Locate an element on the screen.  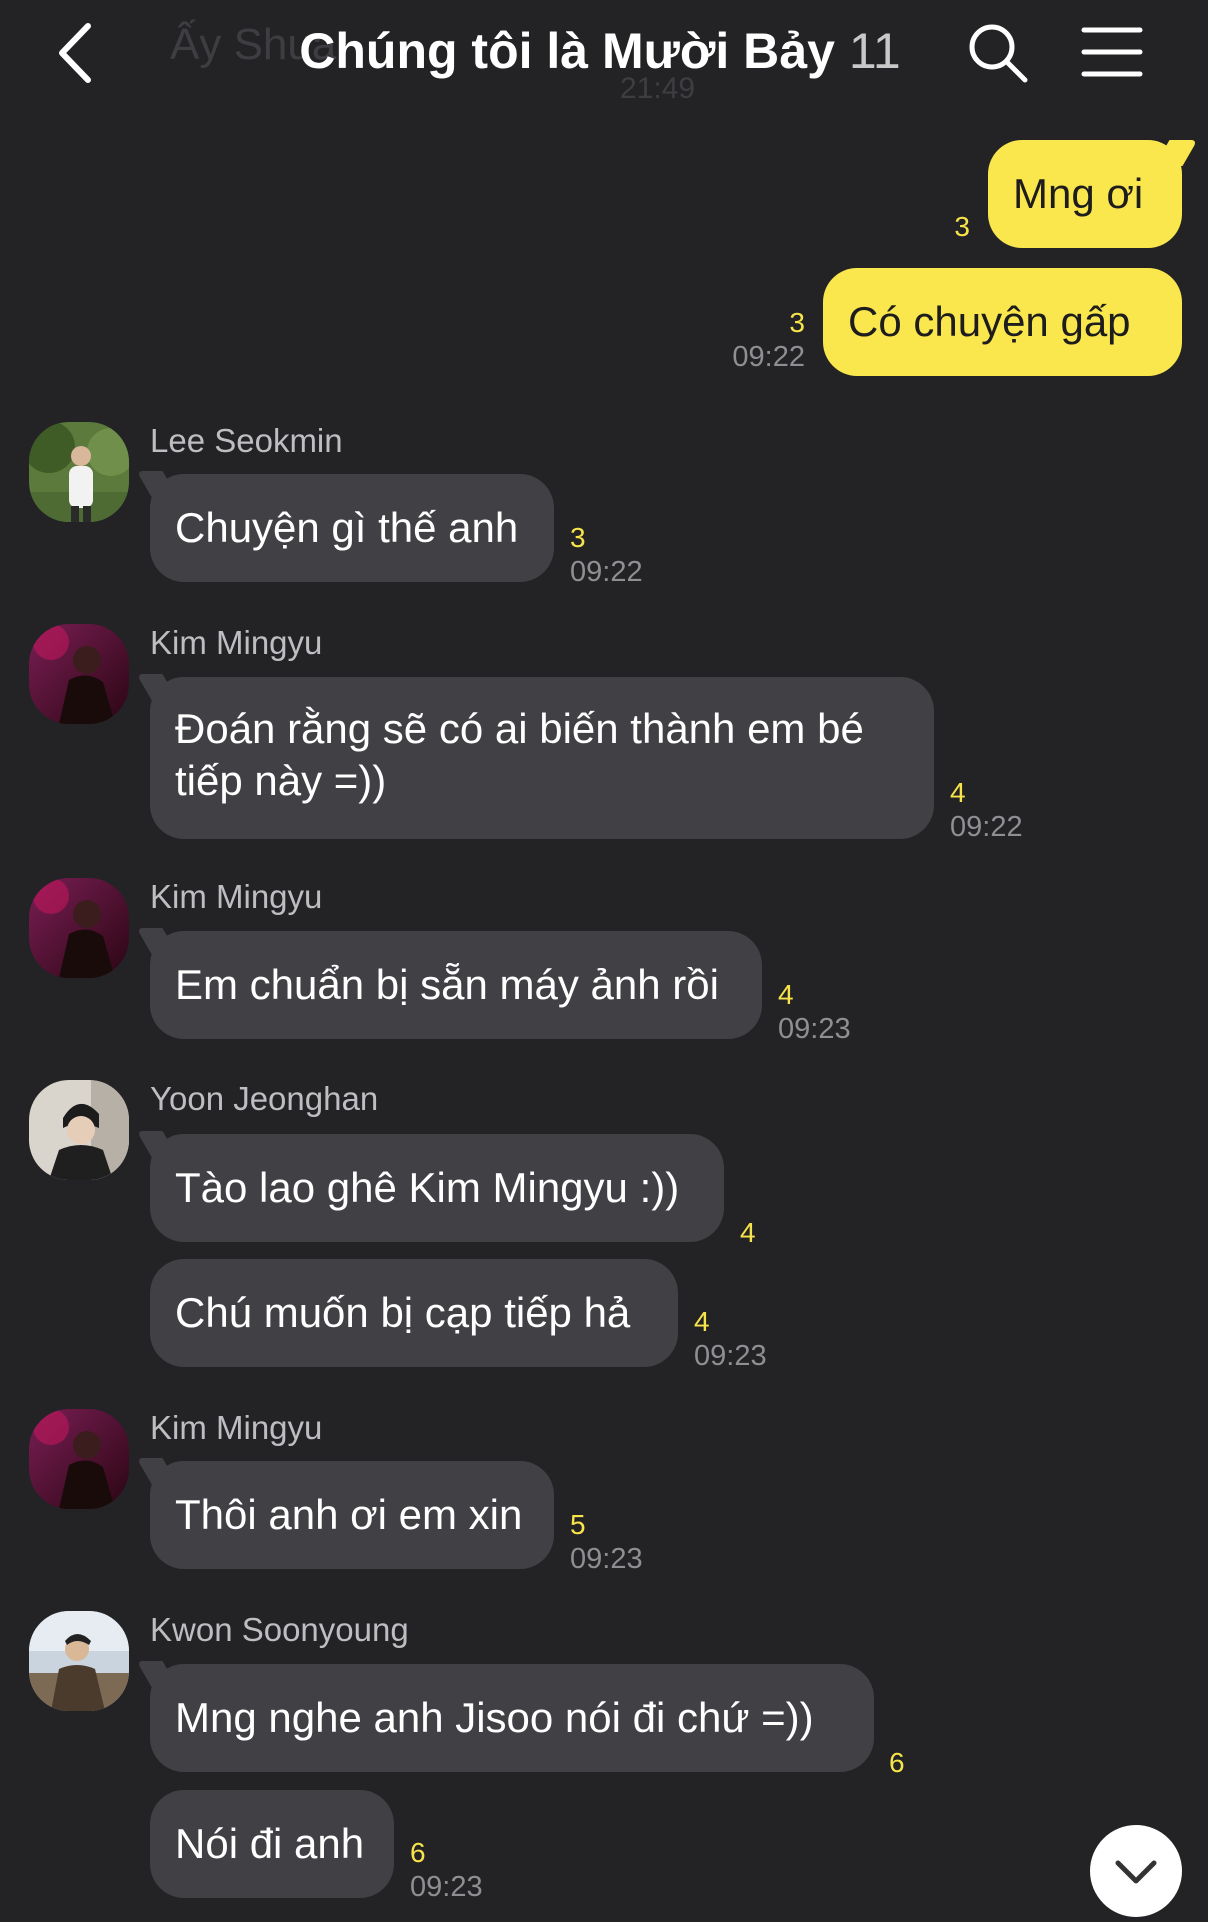
incoming-message: Thôi anh ơi em xin is located at coordinates (352, 1515).